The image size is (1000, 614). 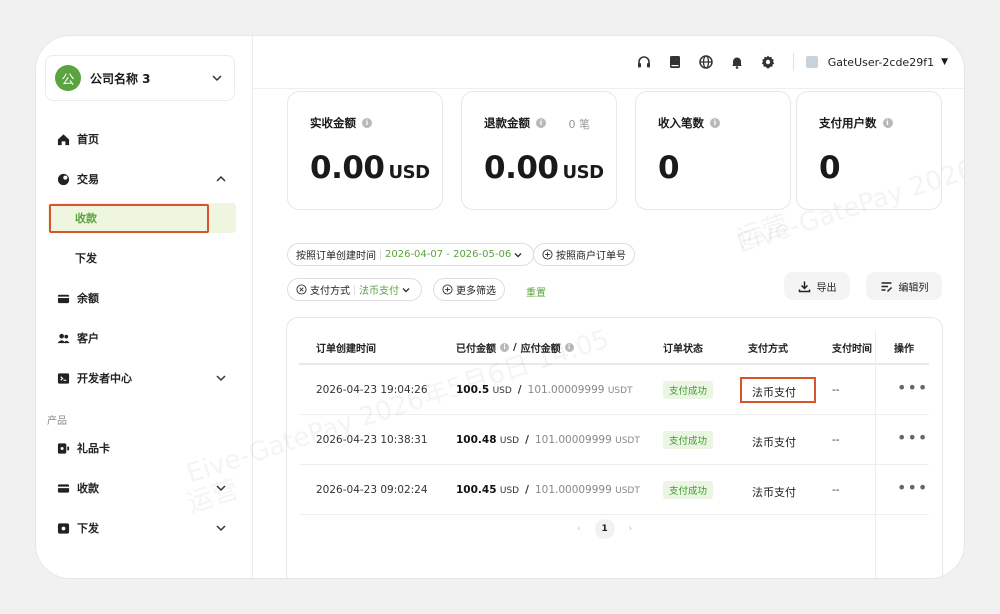 What do you see at coordinates (507, 123) in the screenshot?
I see `stat-title: 退款金额` at bounding box center [507, 123].